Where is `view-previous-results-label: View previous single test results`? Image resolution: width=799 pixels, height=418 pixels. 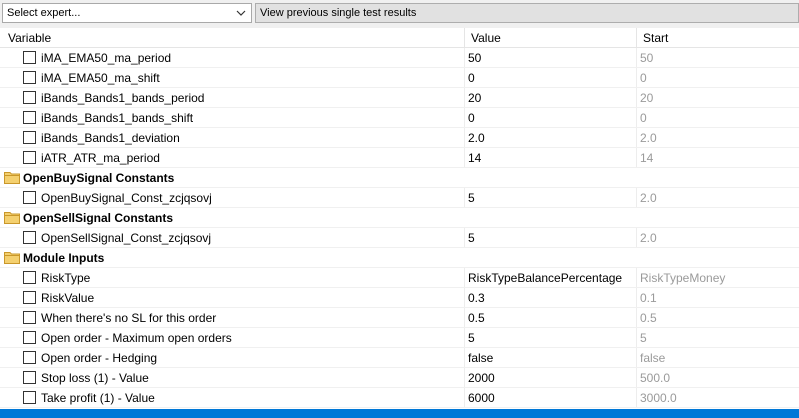 view-previous-results-label: View previous single test results is located at coordinates (338, 13).